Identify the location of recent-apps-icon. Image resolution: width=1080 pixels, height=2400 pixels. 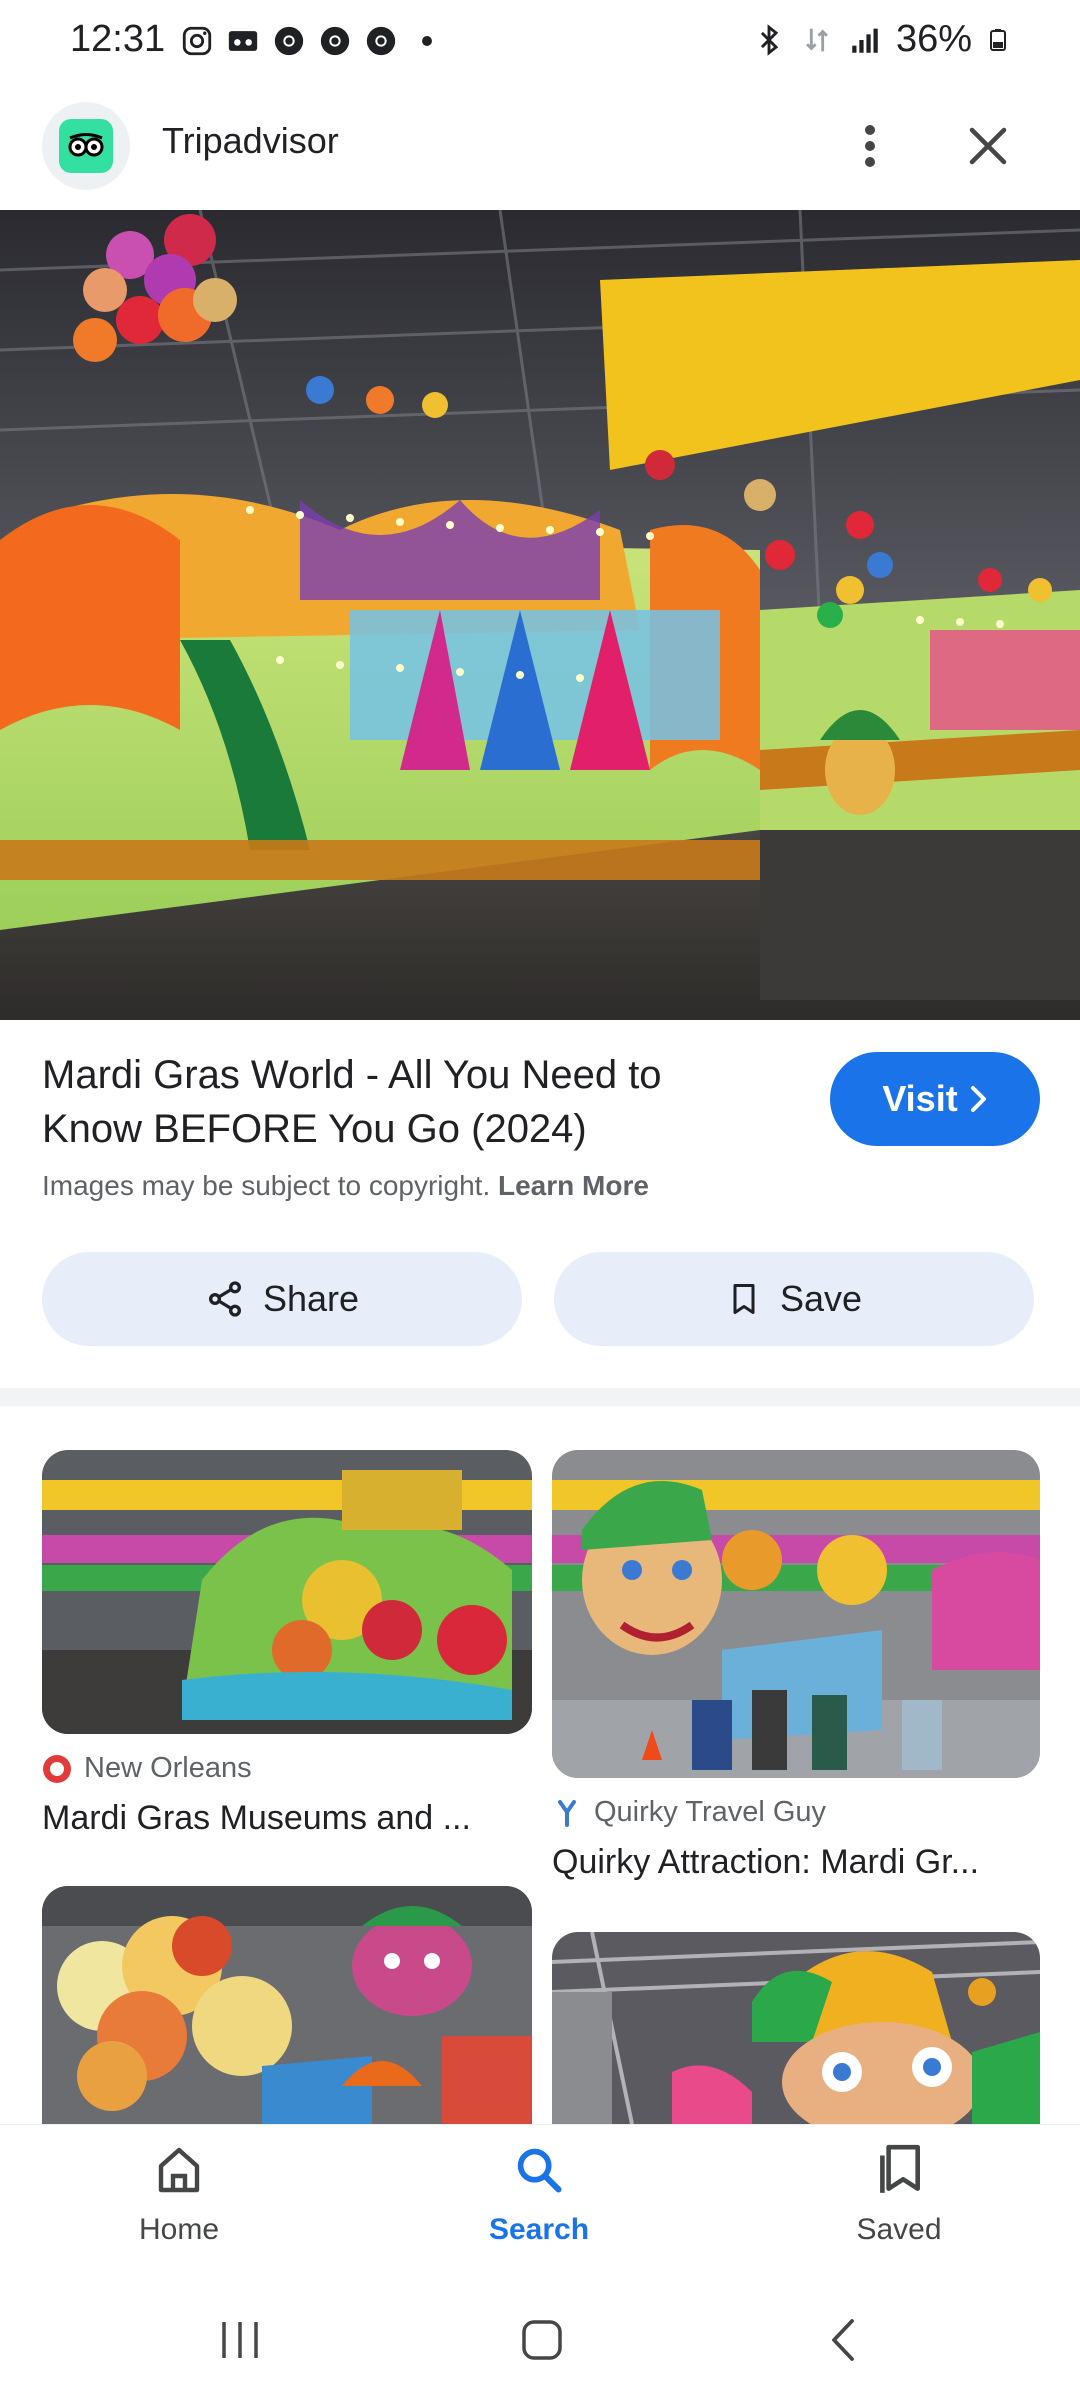
(240, 2340).